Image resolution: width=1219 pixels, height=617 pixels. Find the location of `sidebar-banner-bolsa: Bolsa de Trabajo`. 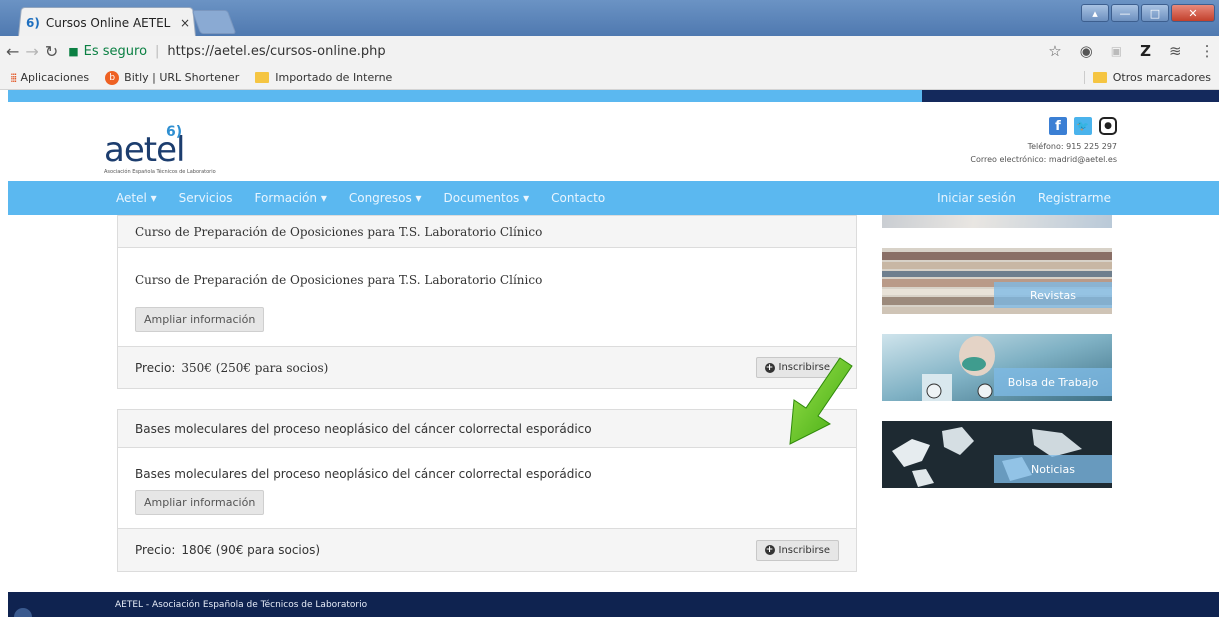

sidebar-banner-bolsa: Bolsa de Trabajo is located at coordinates (997, 367).